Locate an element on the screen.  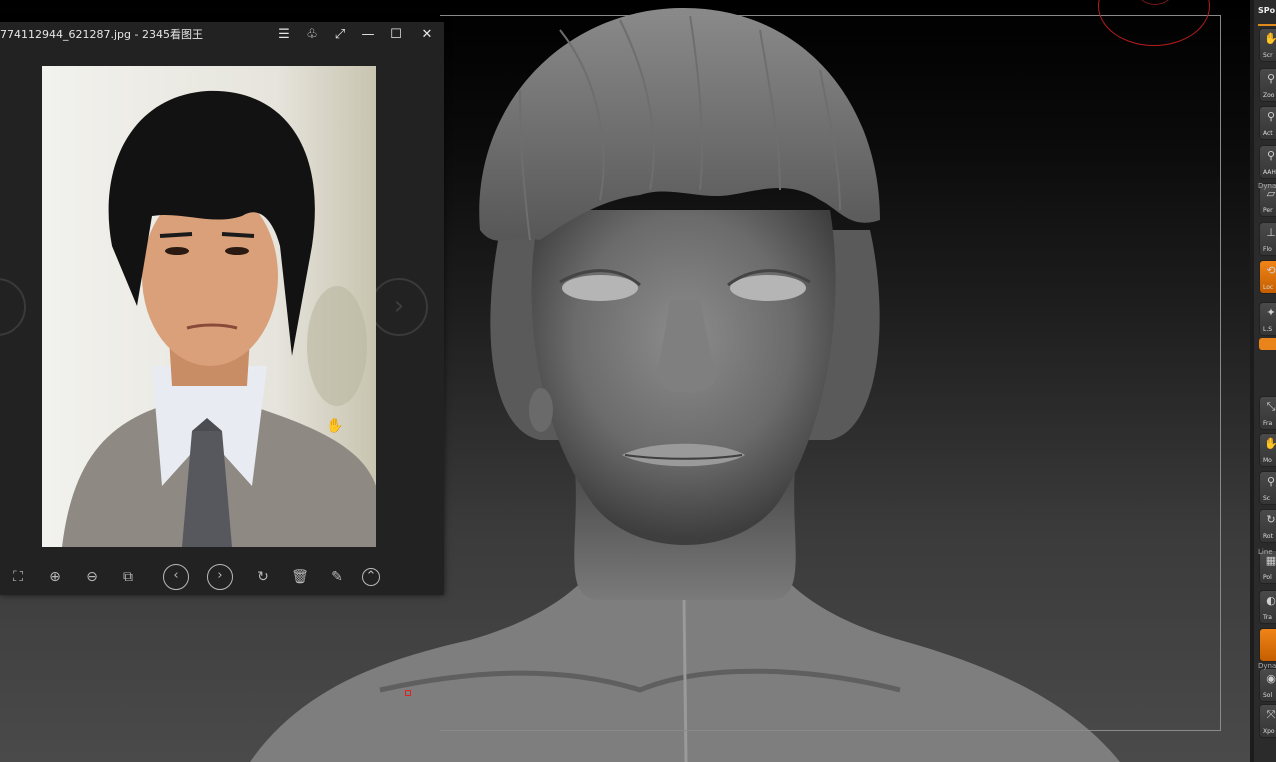
shelf-button-label: Fra is located at coordinates (1268, 423).